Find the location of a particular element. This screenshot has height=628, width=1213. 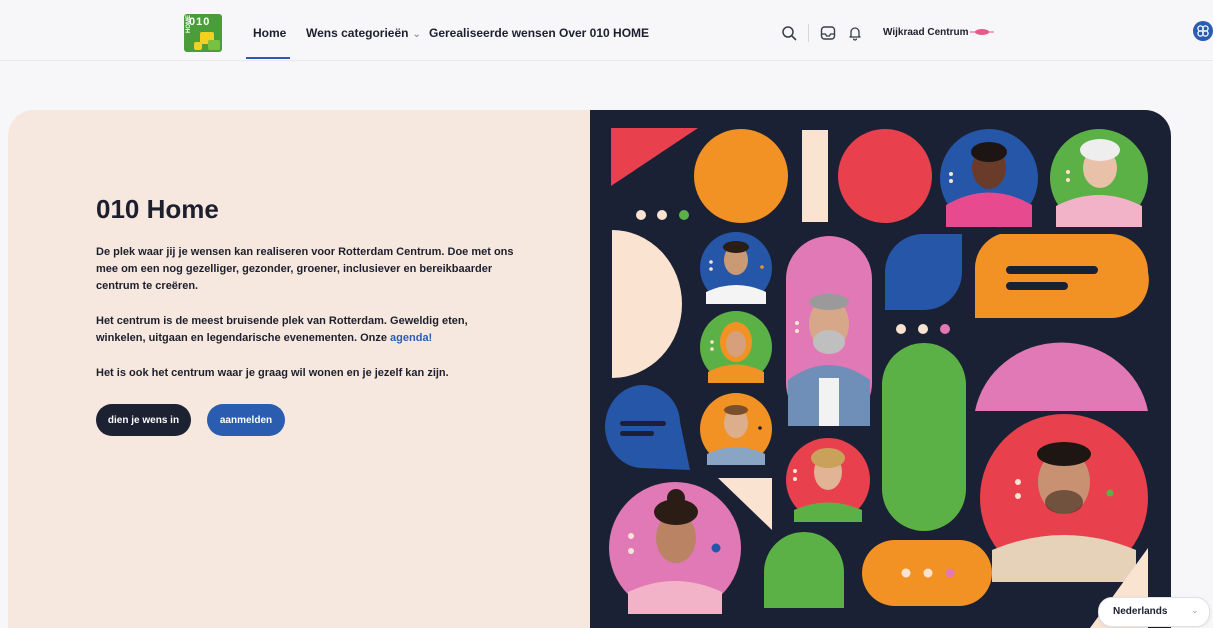

site-logo: 010 HOME is located at coordinates (203, 33).